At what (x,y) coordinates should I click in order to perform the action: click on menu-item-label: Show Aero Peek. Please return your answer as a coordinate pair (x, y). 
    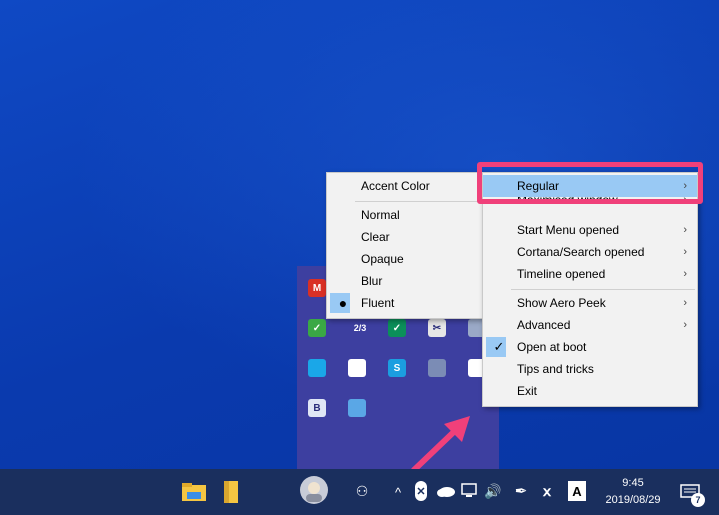
    Looking at the image, I should click on (561, 303).